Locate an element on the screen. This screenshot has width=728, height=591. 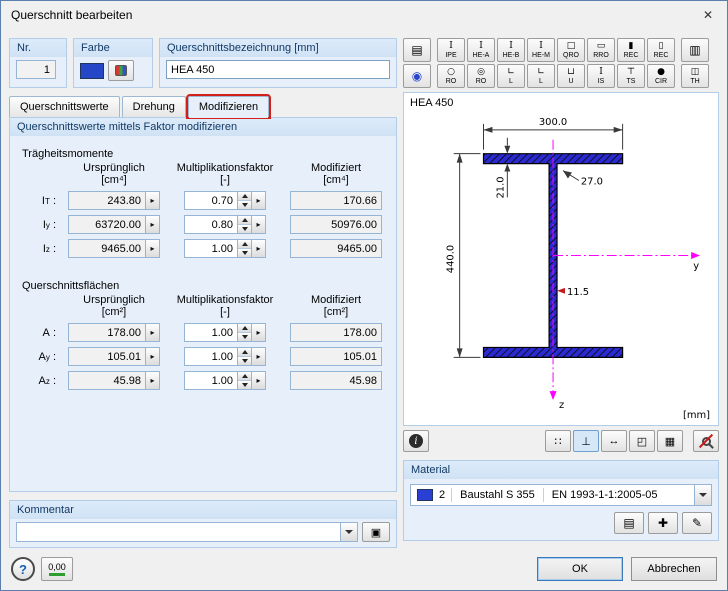
section-type-rec2-button: ▯ REC is located at coordinates (661, 50).